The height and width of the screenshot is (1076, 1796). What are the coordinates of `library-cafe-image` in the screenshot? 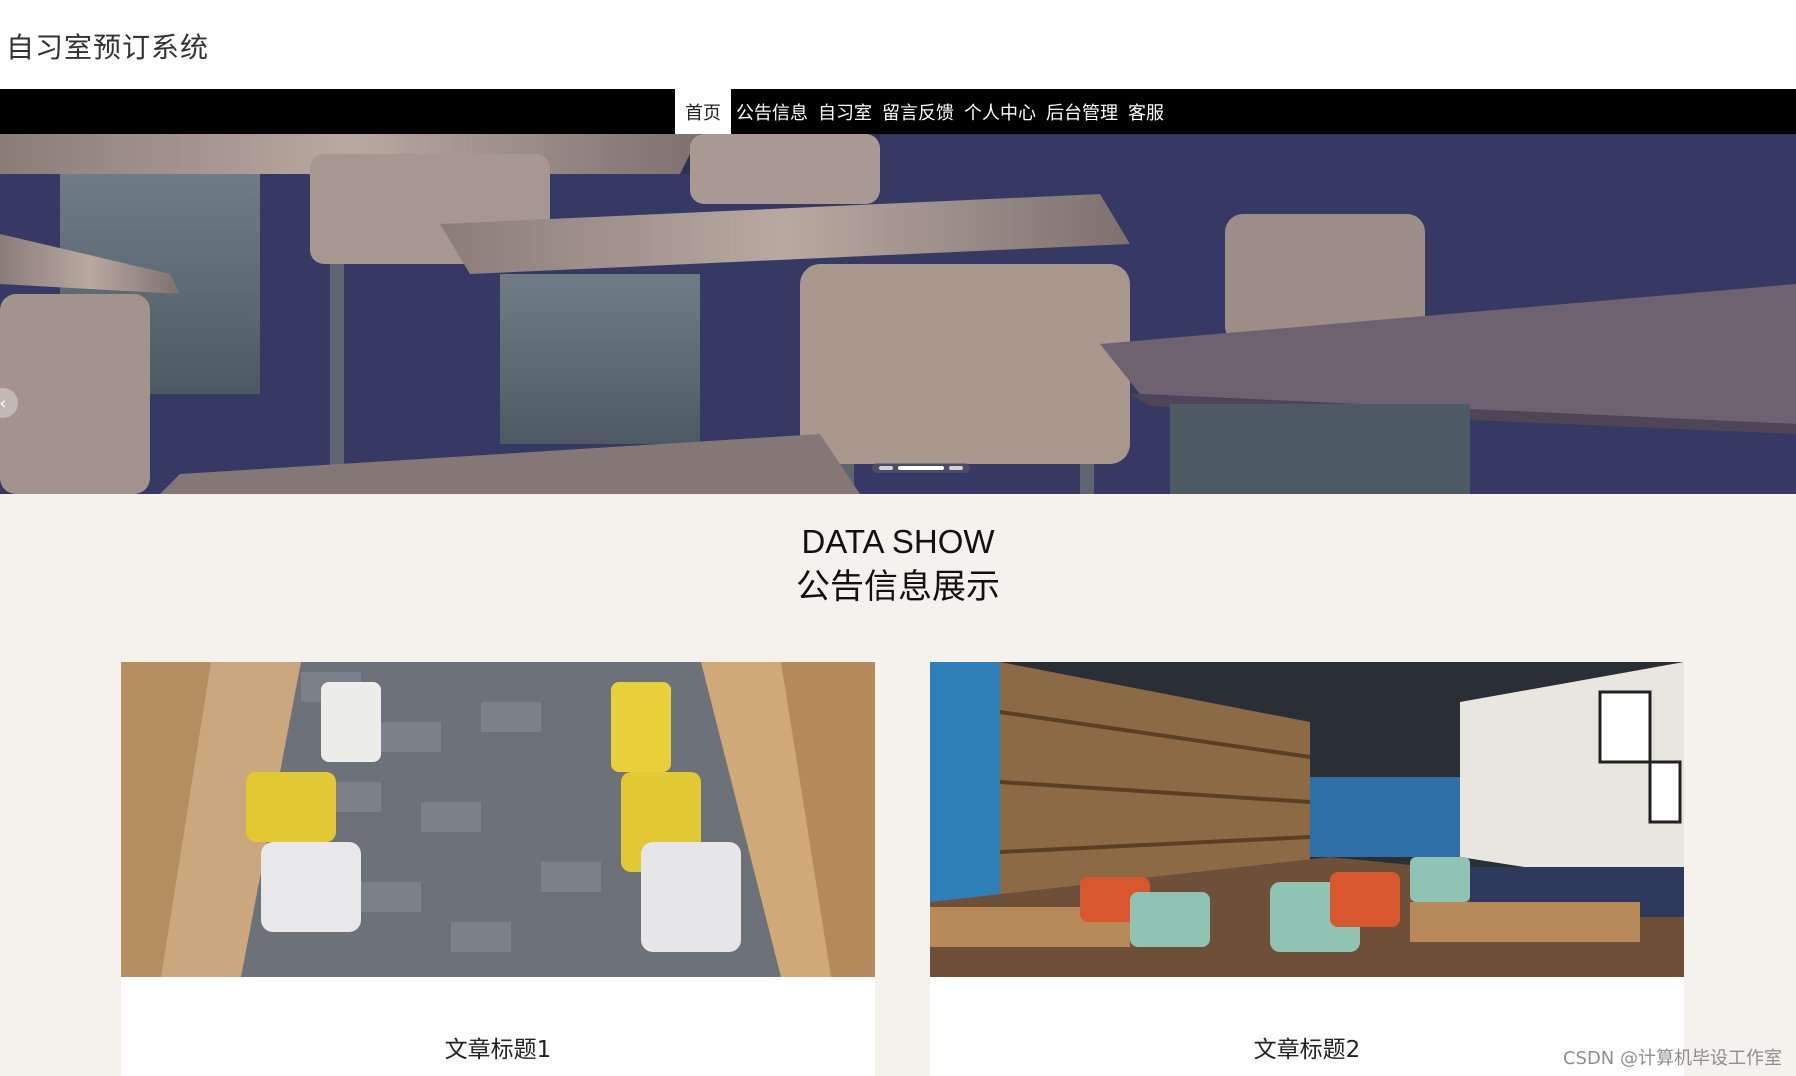 It's located at (1307, 819).